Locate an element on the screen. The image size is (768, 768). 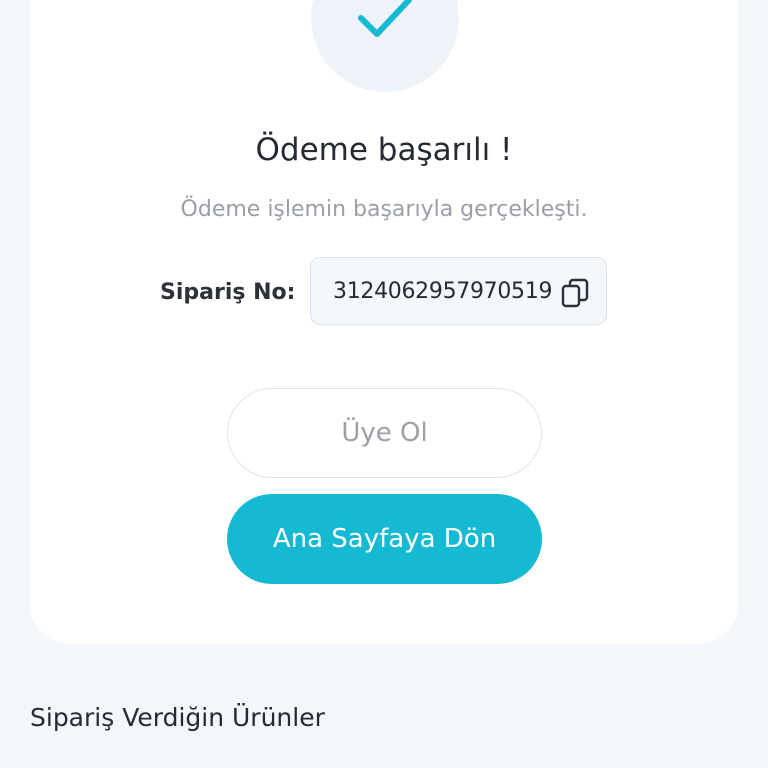
copy-icon is located at coordinates (575, 293).